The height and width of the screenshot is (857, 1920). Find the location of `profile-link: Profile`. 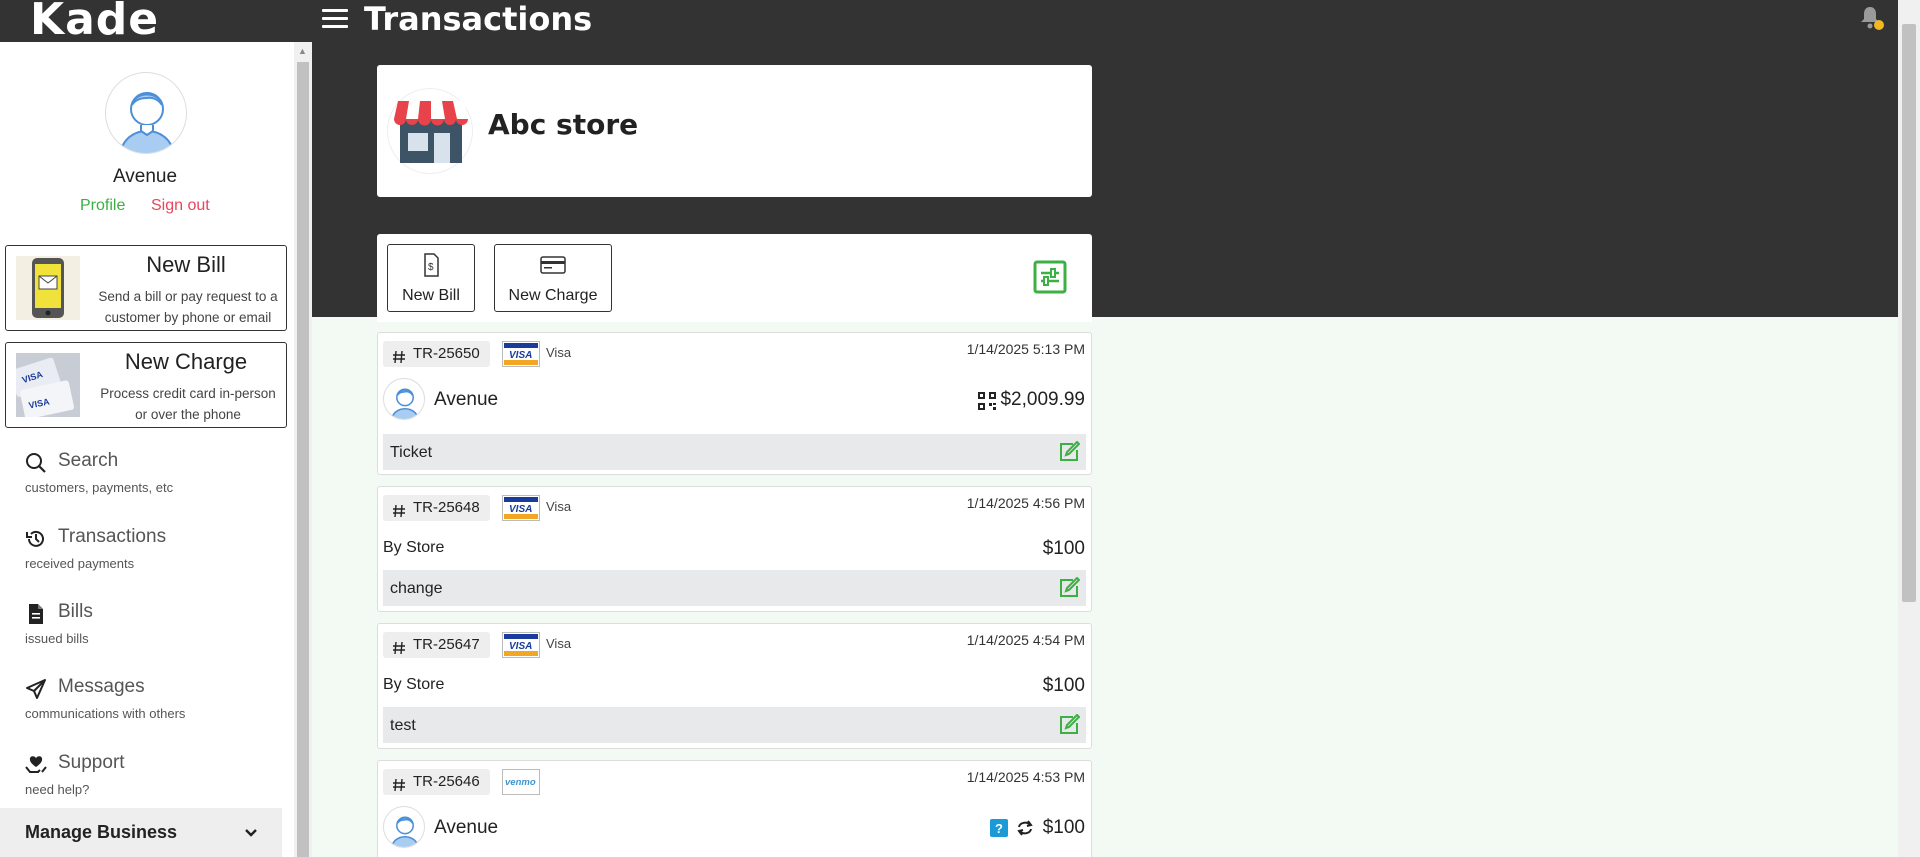

profile-link: Profile is located at coordinates (102, 206).